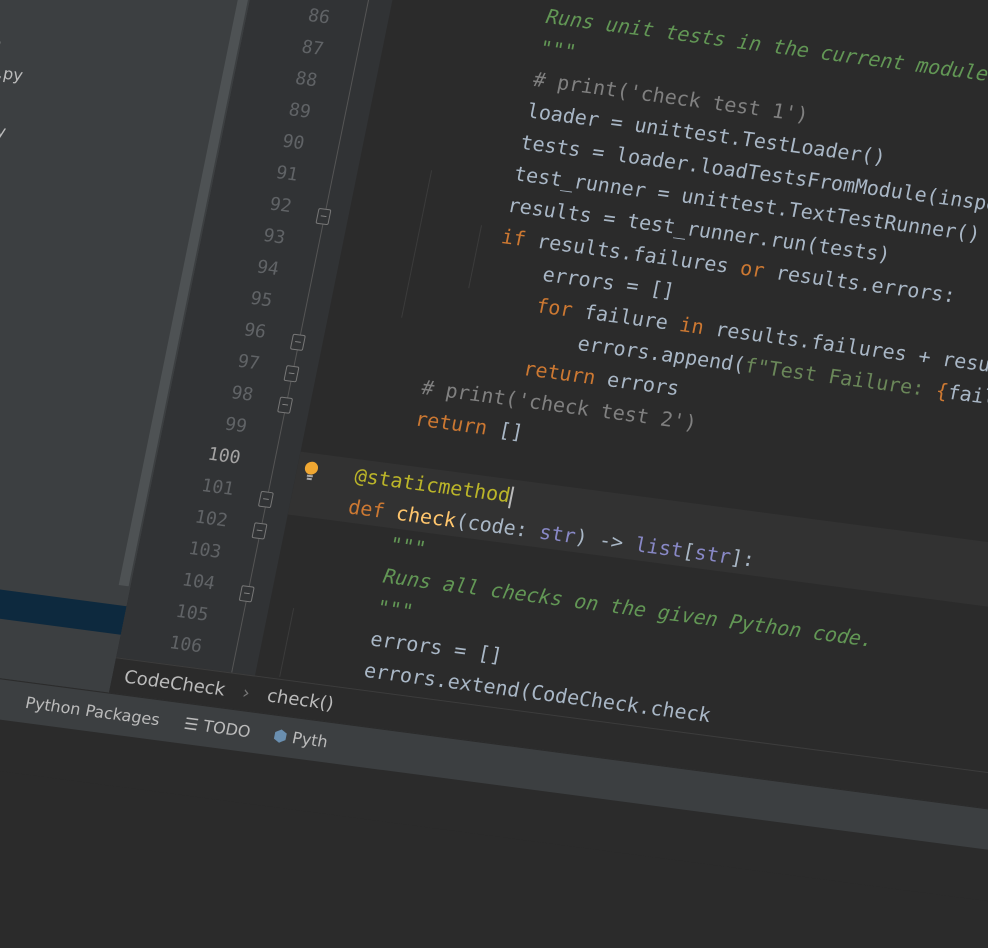  Describe the element at coordinates (498, 526) in the screenshot. I see `code-token: (code:` at that location.